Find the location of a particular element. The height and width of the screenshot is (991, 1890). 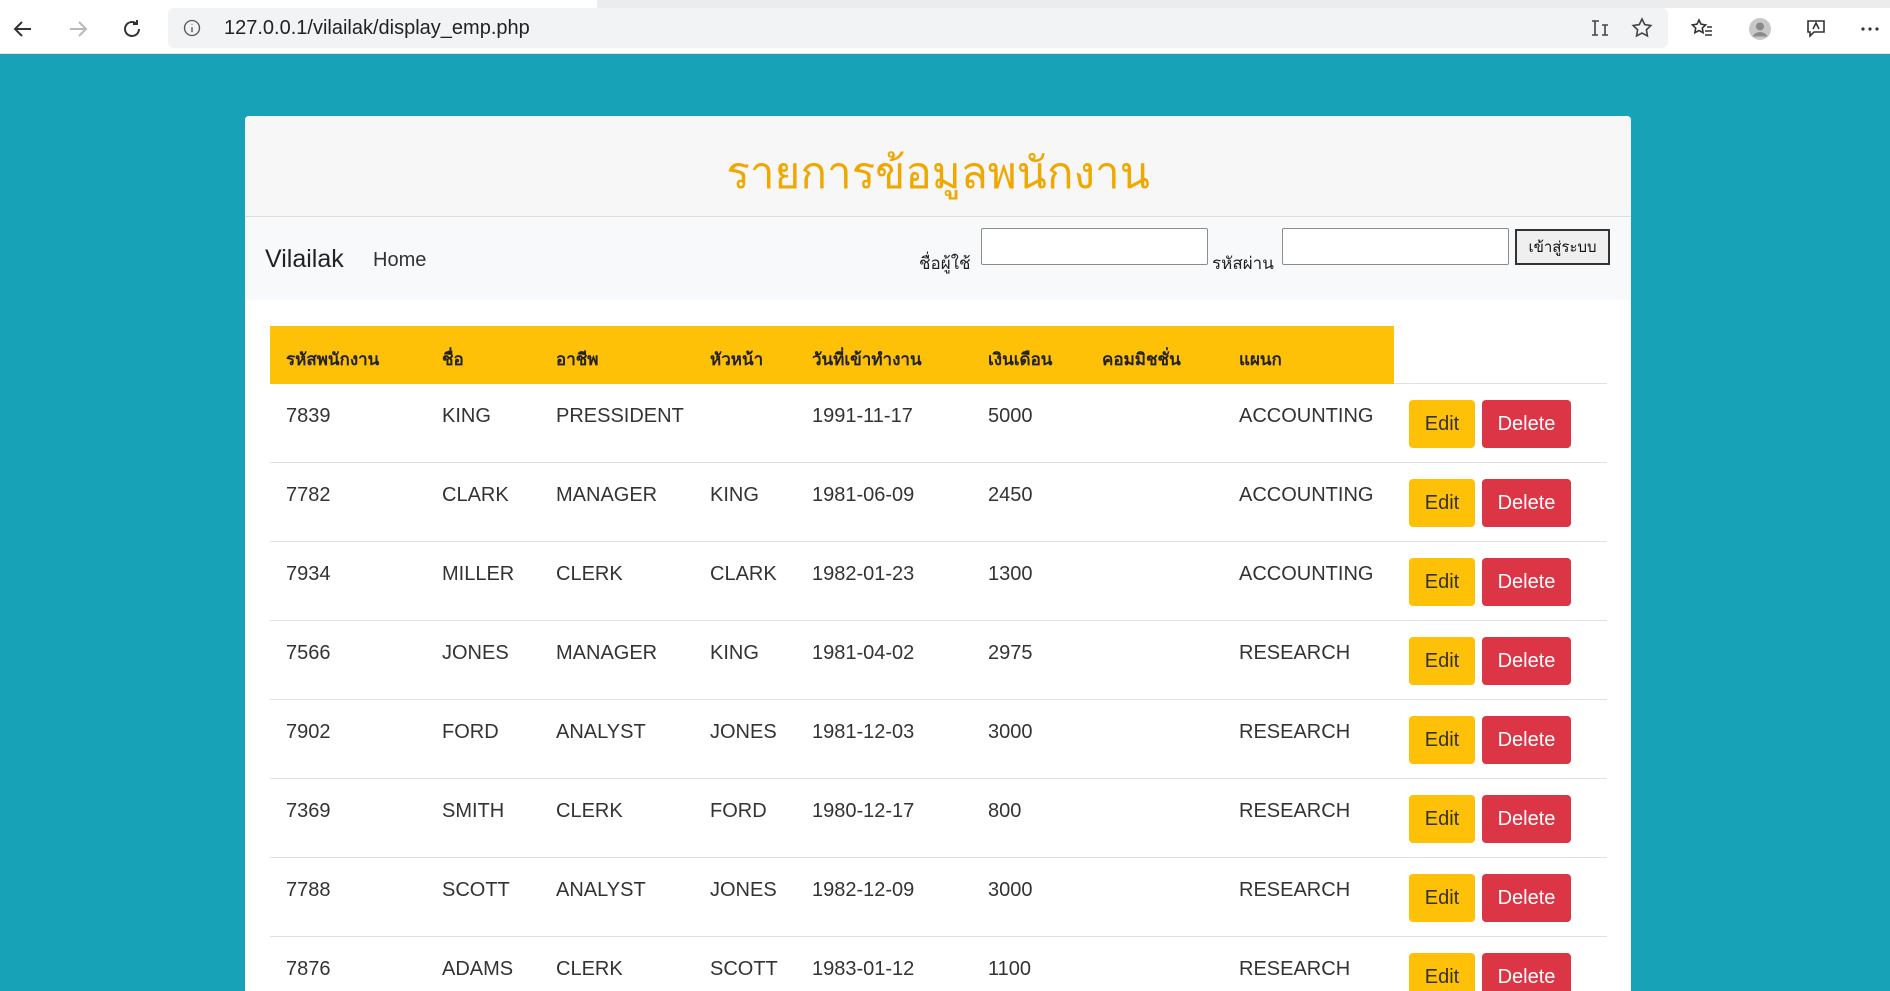

cell-hiredate: 1982-12-09 is located at coordinates (863, 890).